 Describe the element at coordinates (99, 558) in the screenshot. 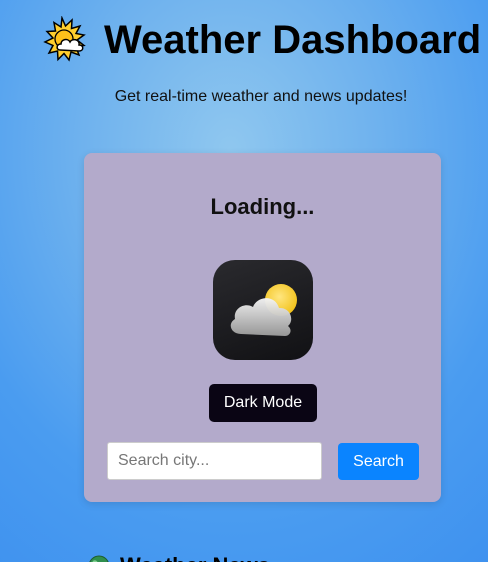

I see `globe-icon` at that location.